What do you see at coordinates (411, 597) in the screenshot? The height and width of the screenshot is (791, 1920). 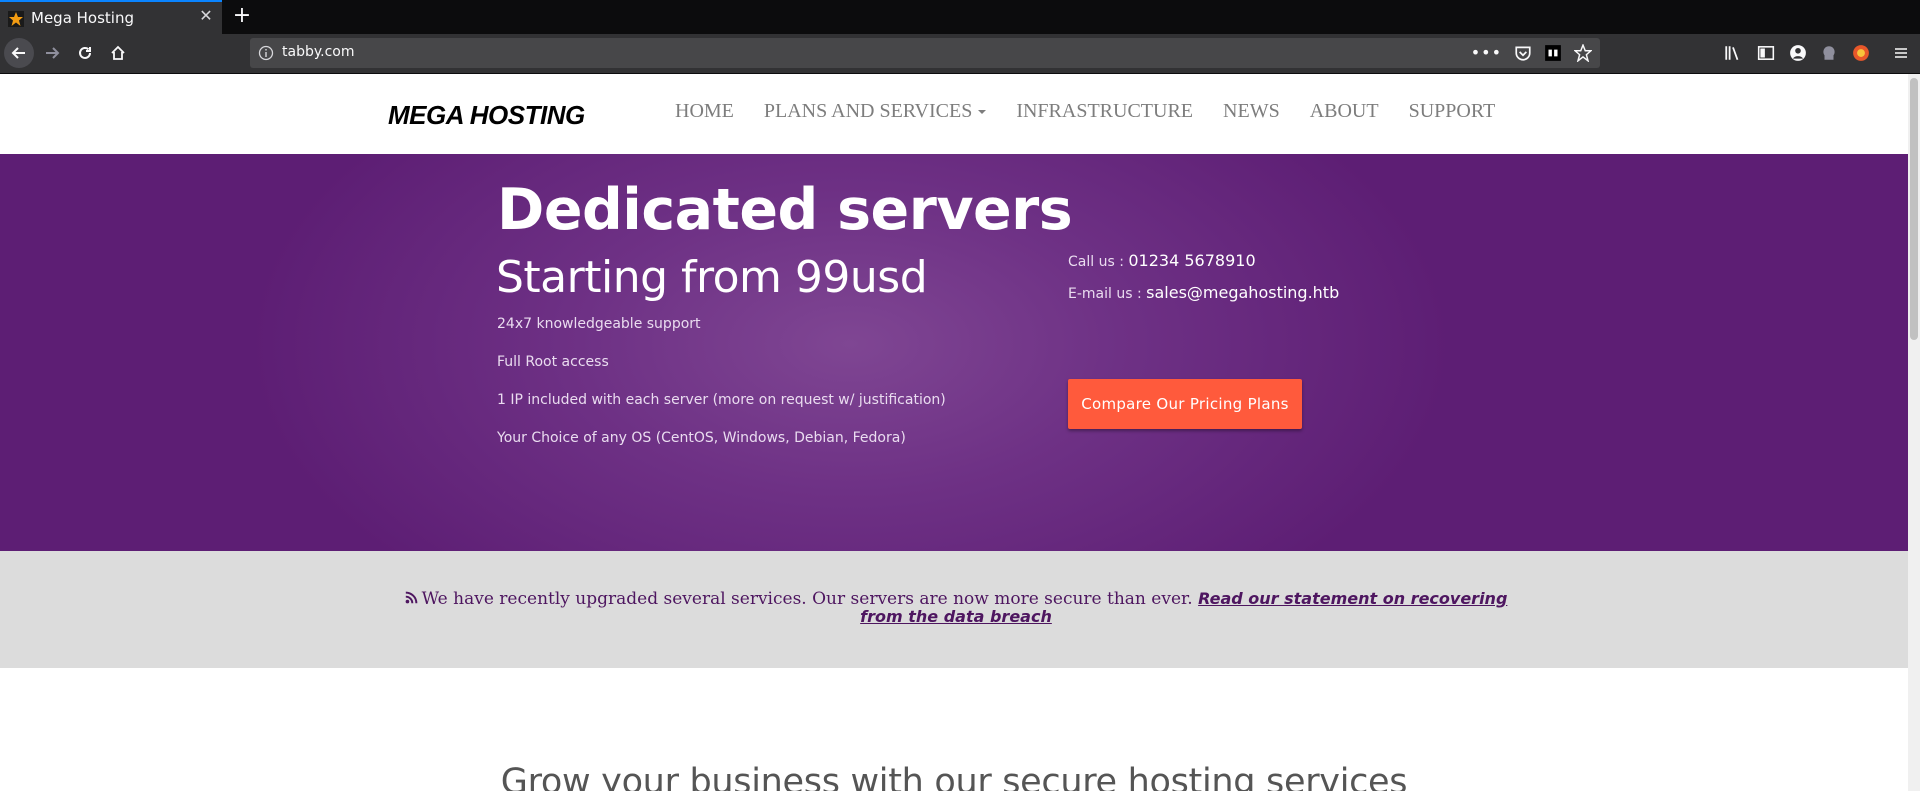 I see `rss-icon` at bounding box center [411, 597].